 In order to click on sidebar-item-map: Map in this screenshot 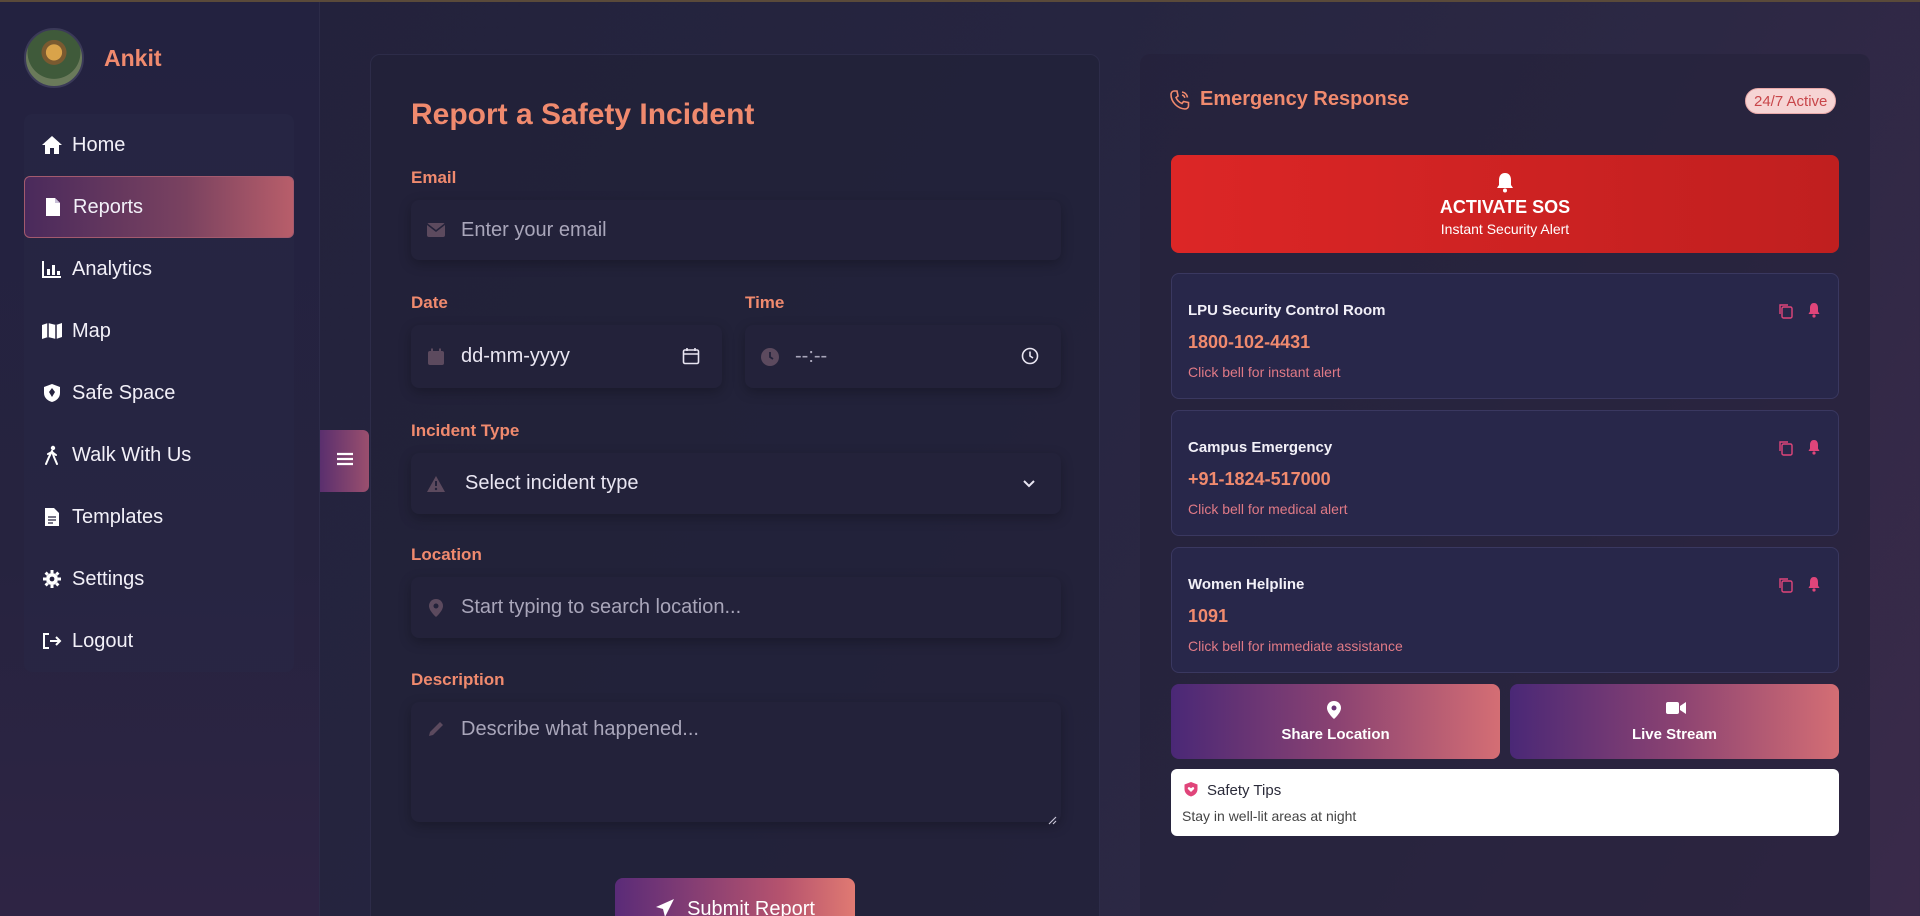, I will do `click(159, 331)`.